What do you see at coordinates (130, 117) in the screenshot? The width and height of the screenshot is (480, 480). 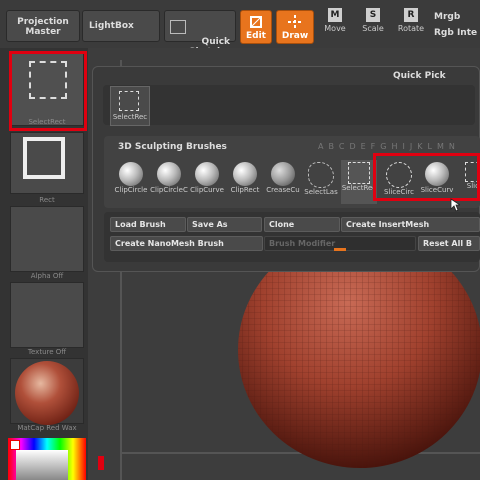 I see `recent-brush-label: SelectRec` at bounding box center [130, 117].